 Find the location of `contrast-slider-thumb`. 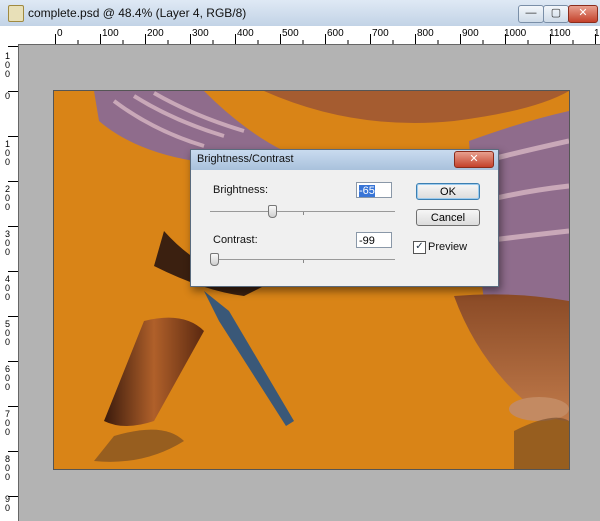

contrast-slider-thumb is located at coordinates (215, 259).